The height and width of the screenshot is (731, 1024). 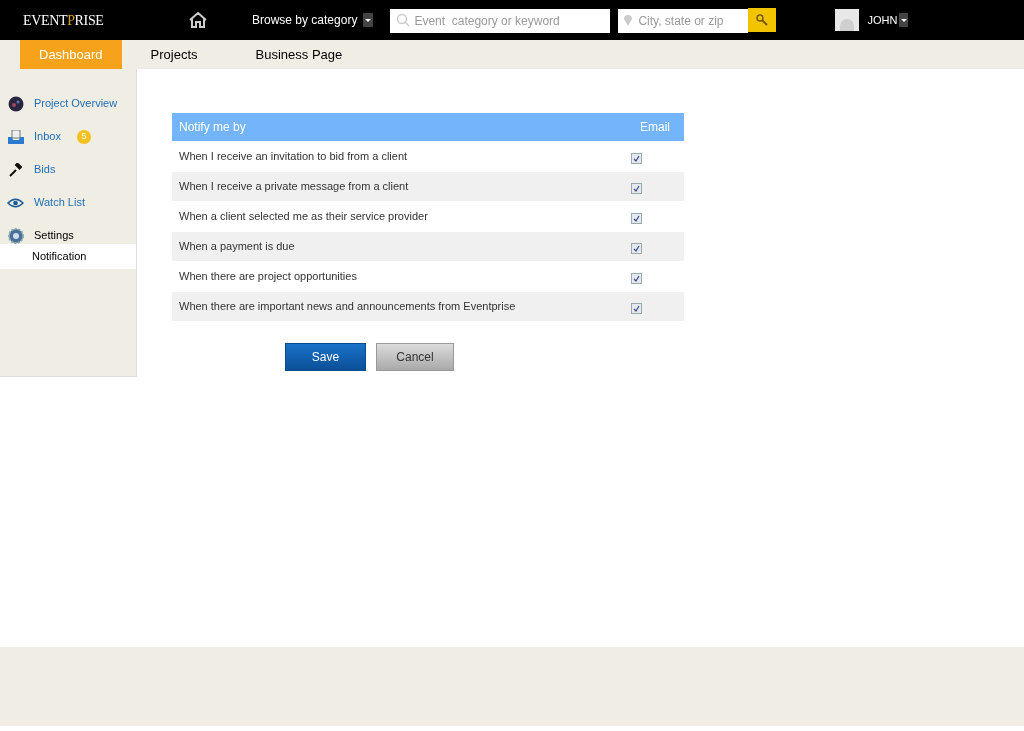 I want to click on gavel-icon, so click(x=15, y=169).